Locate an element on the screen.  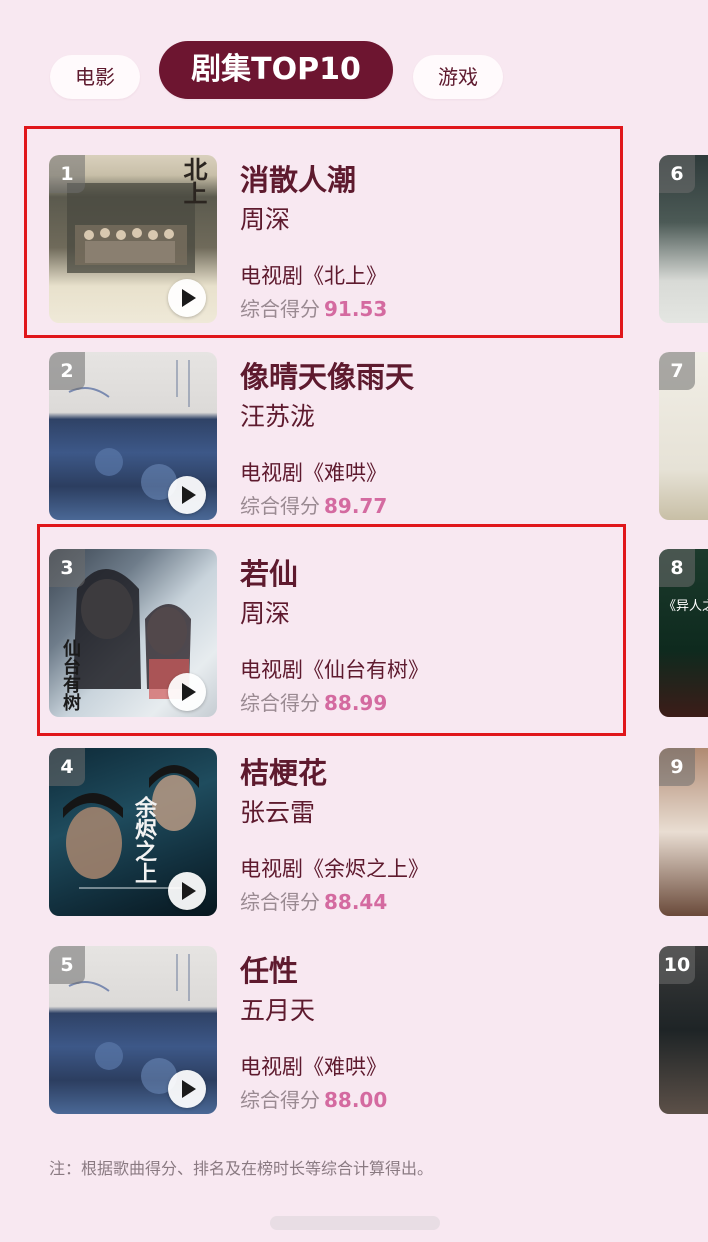
score-line: 综合得分 89.77 is located at coordinates (313, 504).